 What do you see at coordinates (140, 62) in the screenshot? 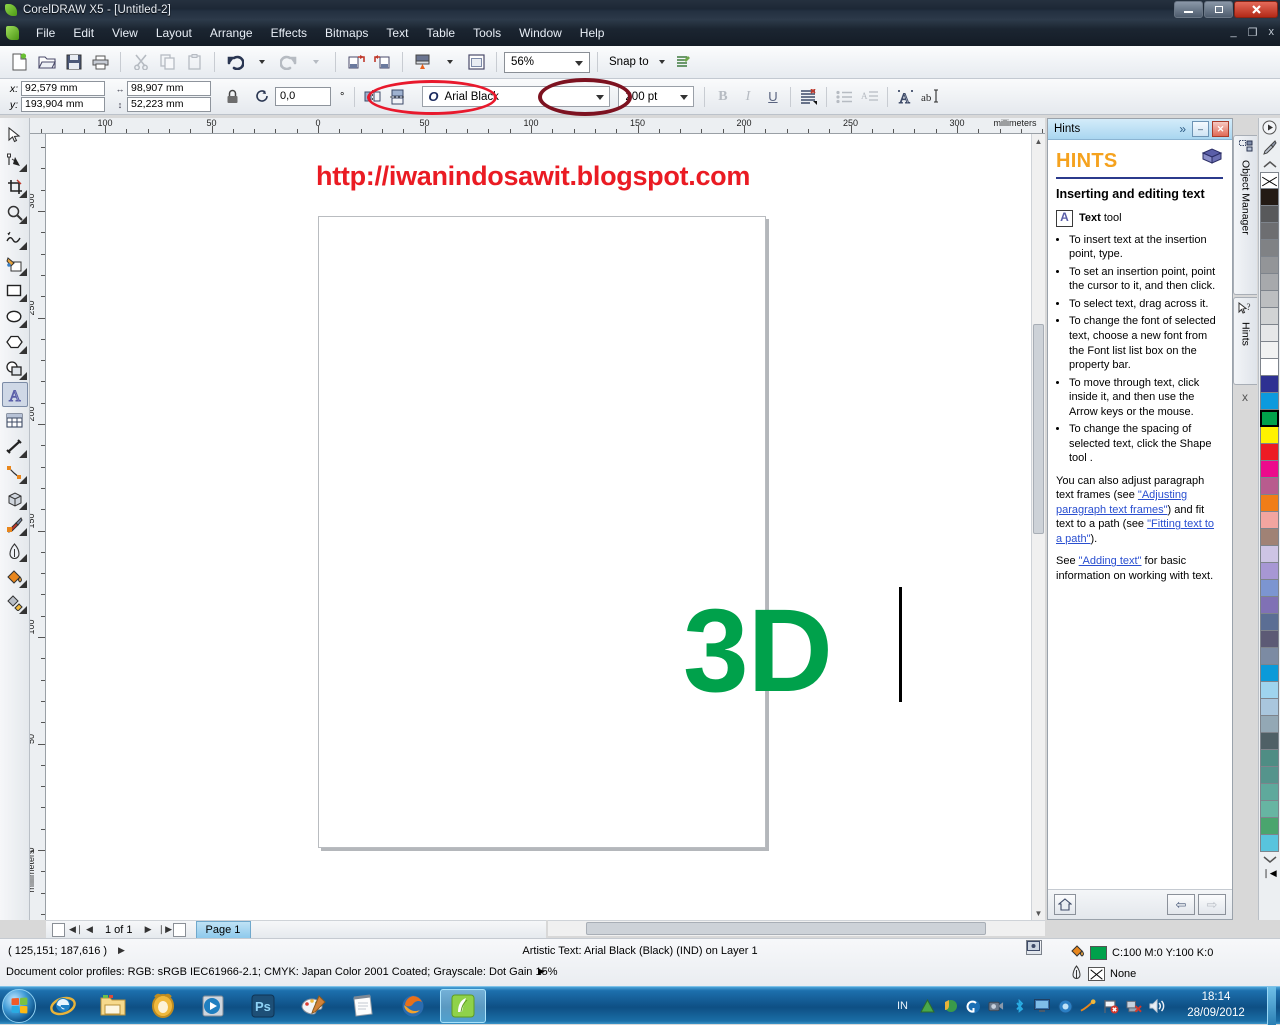
I see `cut-button` at bounding box center [140, 62].